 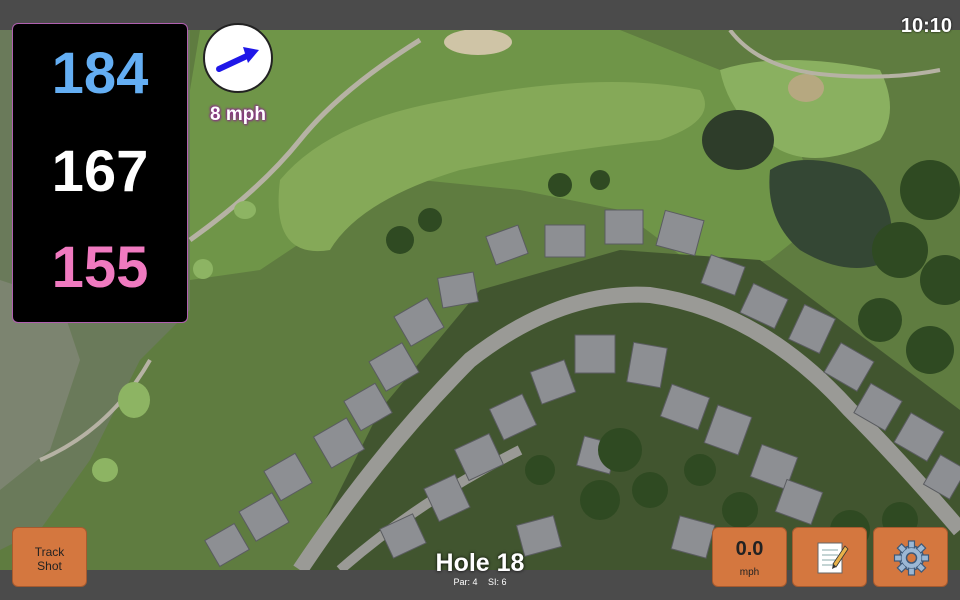 I want to click on yardage-panel: 184 167 155, so click(x=100, y=173).